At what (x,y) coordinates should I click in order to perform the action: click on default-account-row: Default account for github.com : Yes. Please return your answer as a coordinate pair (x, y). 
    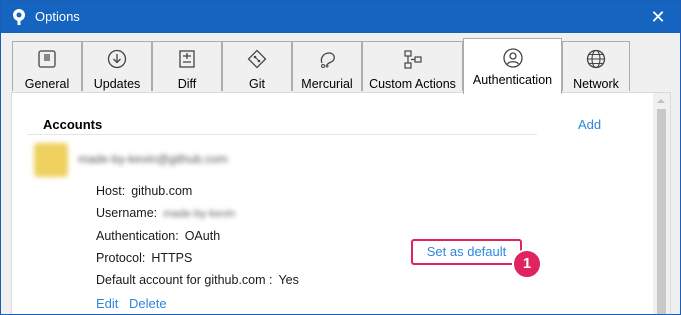
    Looking at the image, I should click on (197, 280).